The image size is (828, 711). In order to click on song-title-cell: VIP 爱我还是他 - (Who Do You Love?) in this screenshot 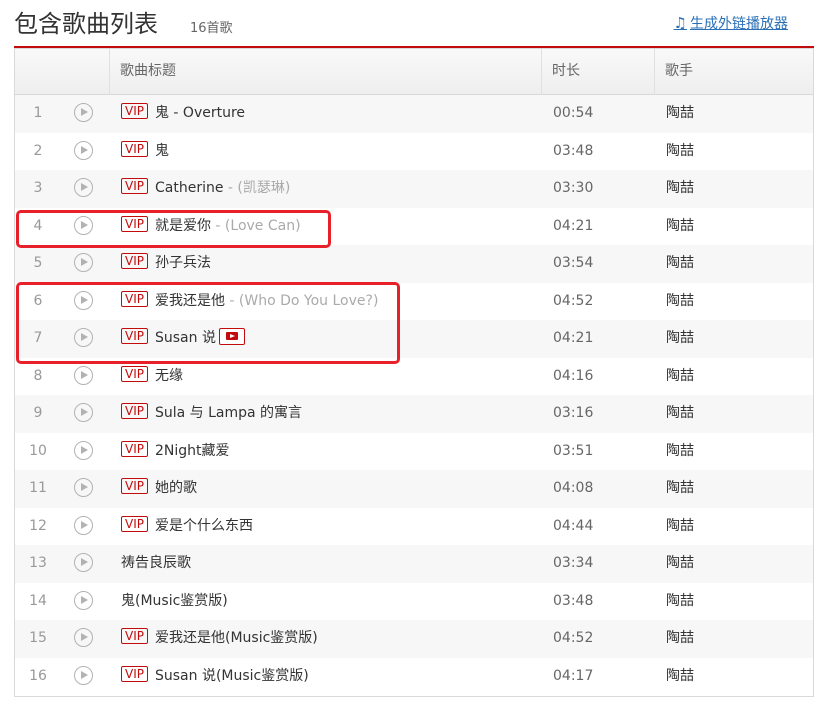, I will do `click(249, 301)`.